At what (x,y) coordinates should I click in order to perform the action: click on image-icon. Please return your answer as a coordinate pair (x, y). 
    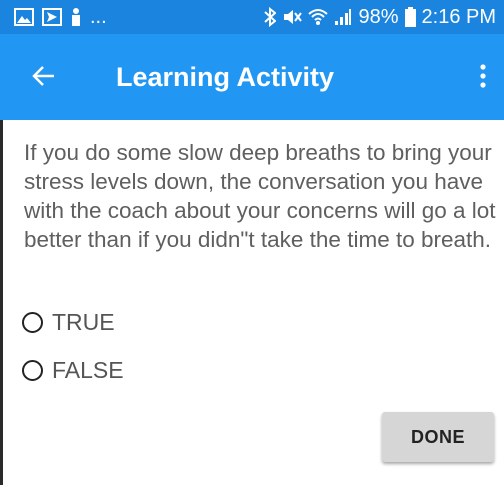
    Looking at the image, I should click on (24, 17).